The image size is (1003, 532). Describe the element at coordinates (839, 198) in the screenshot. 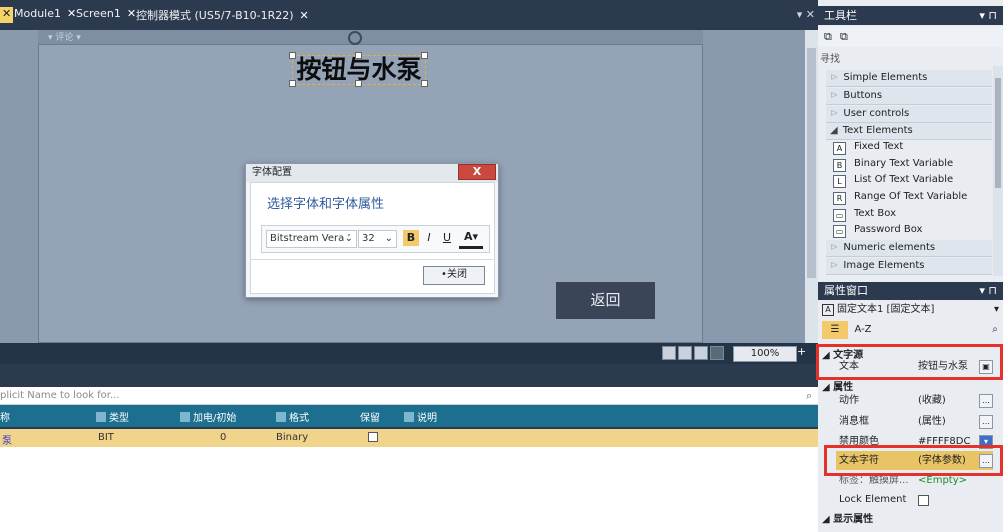

I see `range-text-icon: R` at that location.